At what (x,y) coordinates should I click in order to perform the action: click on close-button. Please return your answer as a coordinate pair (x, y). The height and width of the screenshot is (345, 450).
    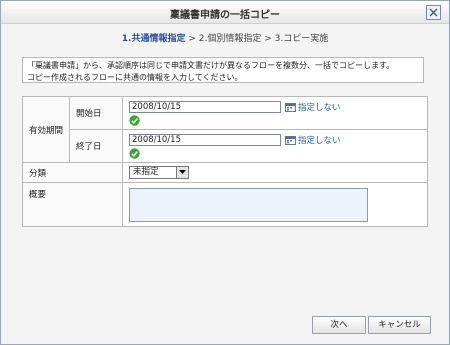
    Looking at the image, I should click on (433, 12).